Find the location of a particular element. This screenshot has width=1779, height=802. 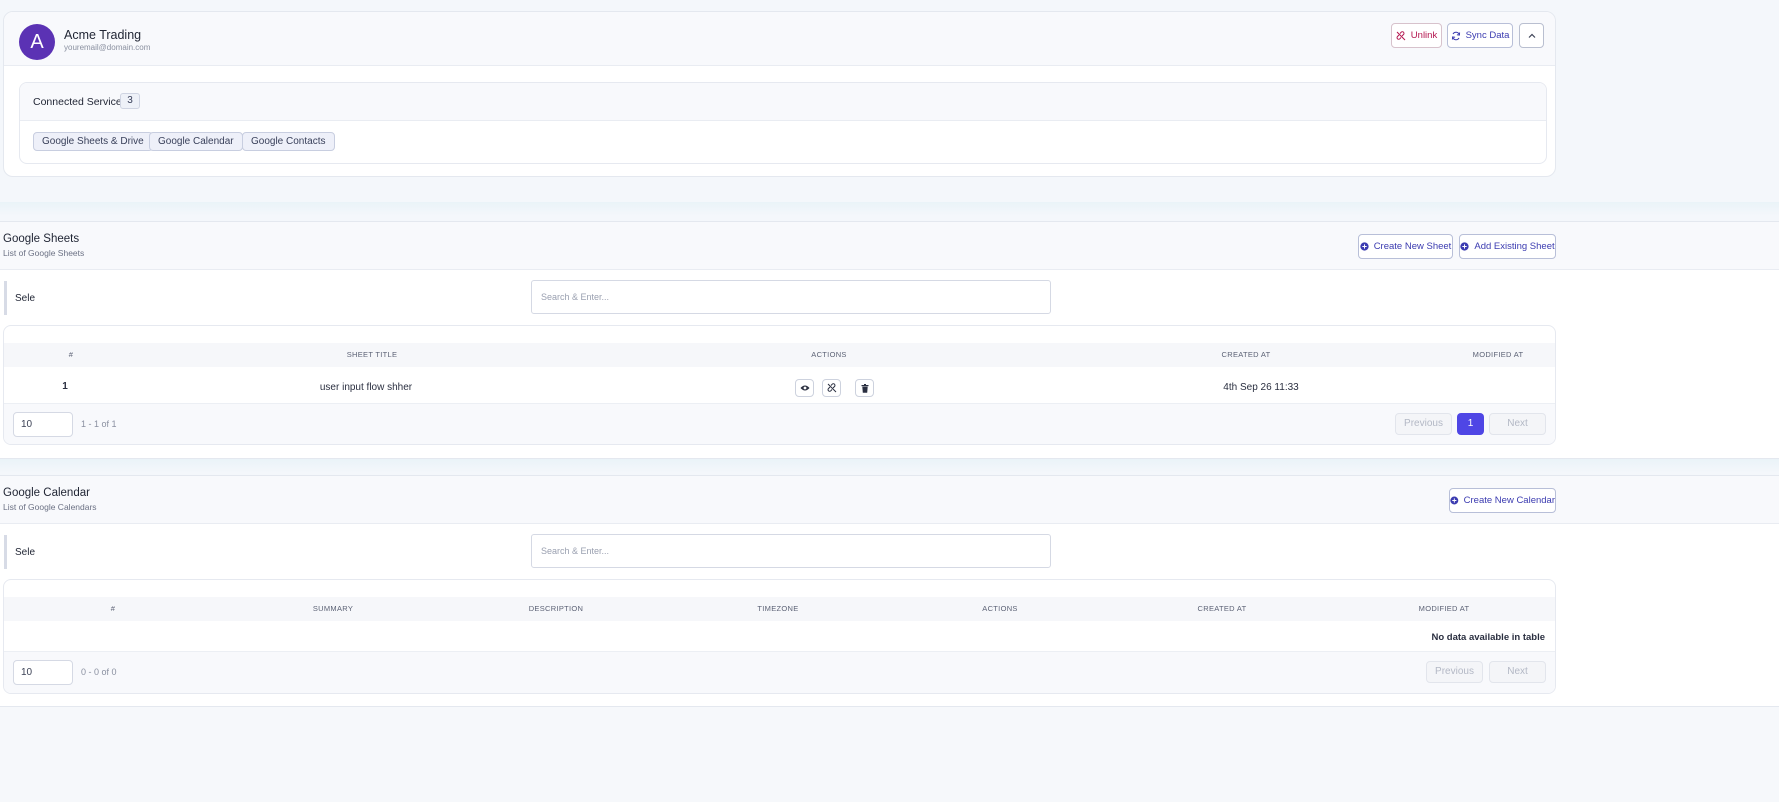

calendar-section-subtitle: List of Google Calendars is located at coordinates (50, 507).